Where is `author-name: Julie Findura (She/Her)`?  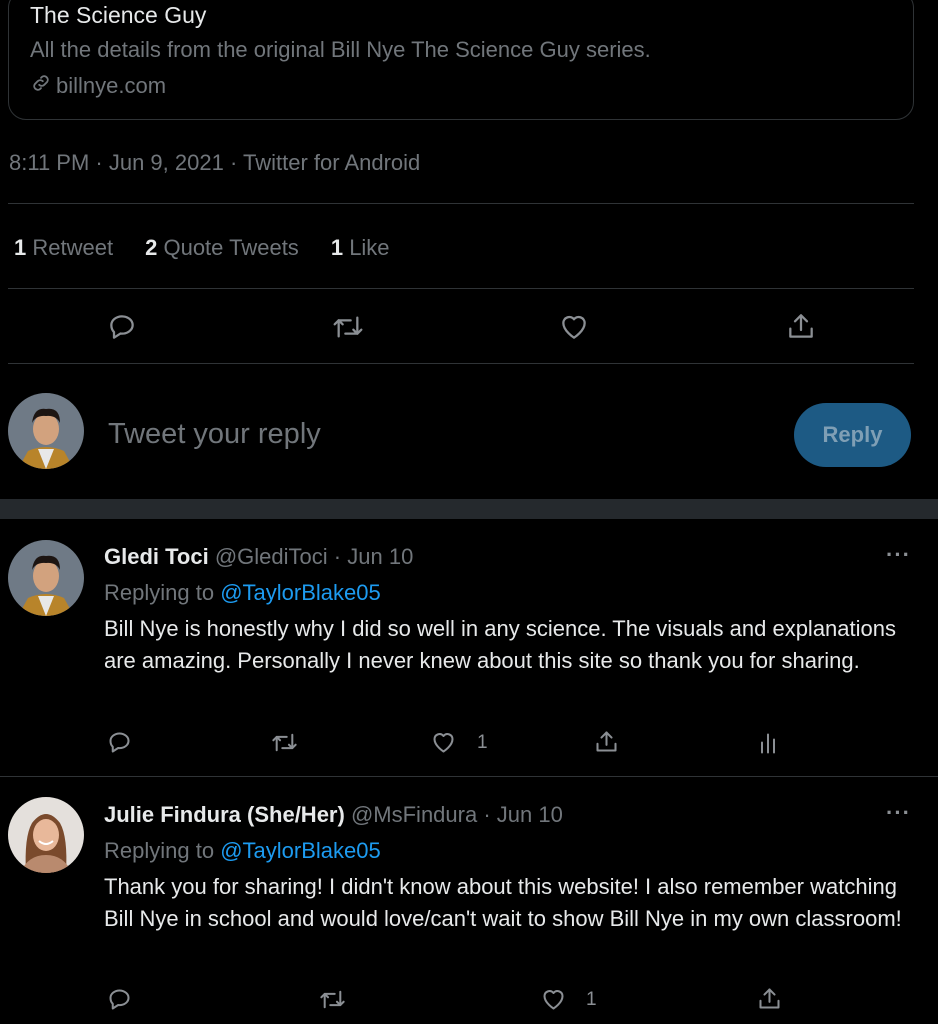 author-name: Julie Findura (She/Her) is located at coordinates (224, 814).